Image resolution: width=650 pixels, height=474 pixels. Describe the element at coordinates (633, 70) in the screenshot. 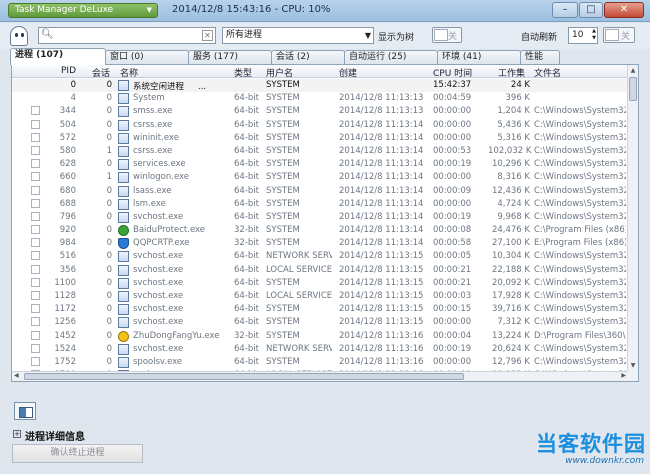

I see `scroll-up-icon: ▲` at that location.